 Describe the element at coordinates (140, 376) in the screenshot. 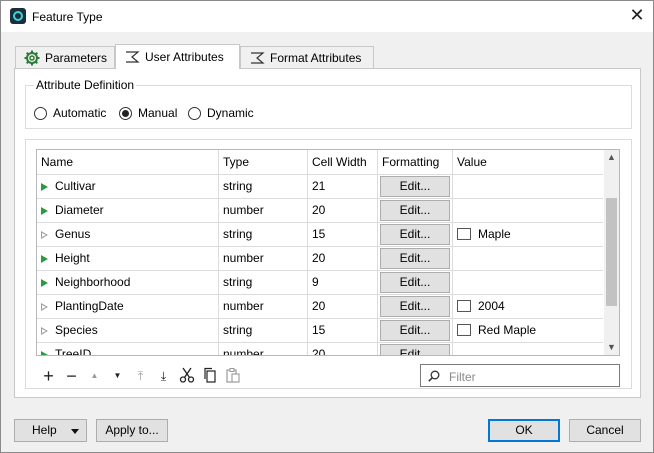

I see `move-top-icon: ⤒` at that location.